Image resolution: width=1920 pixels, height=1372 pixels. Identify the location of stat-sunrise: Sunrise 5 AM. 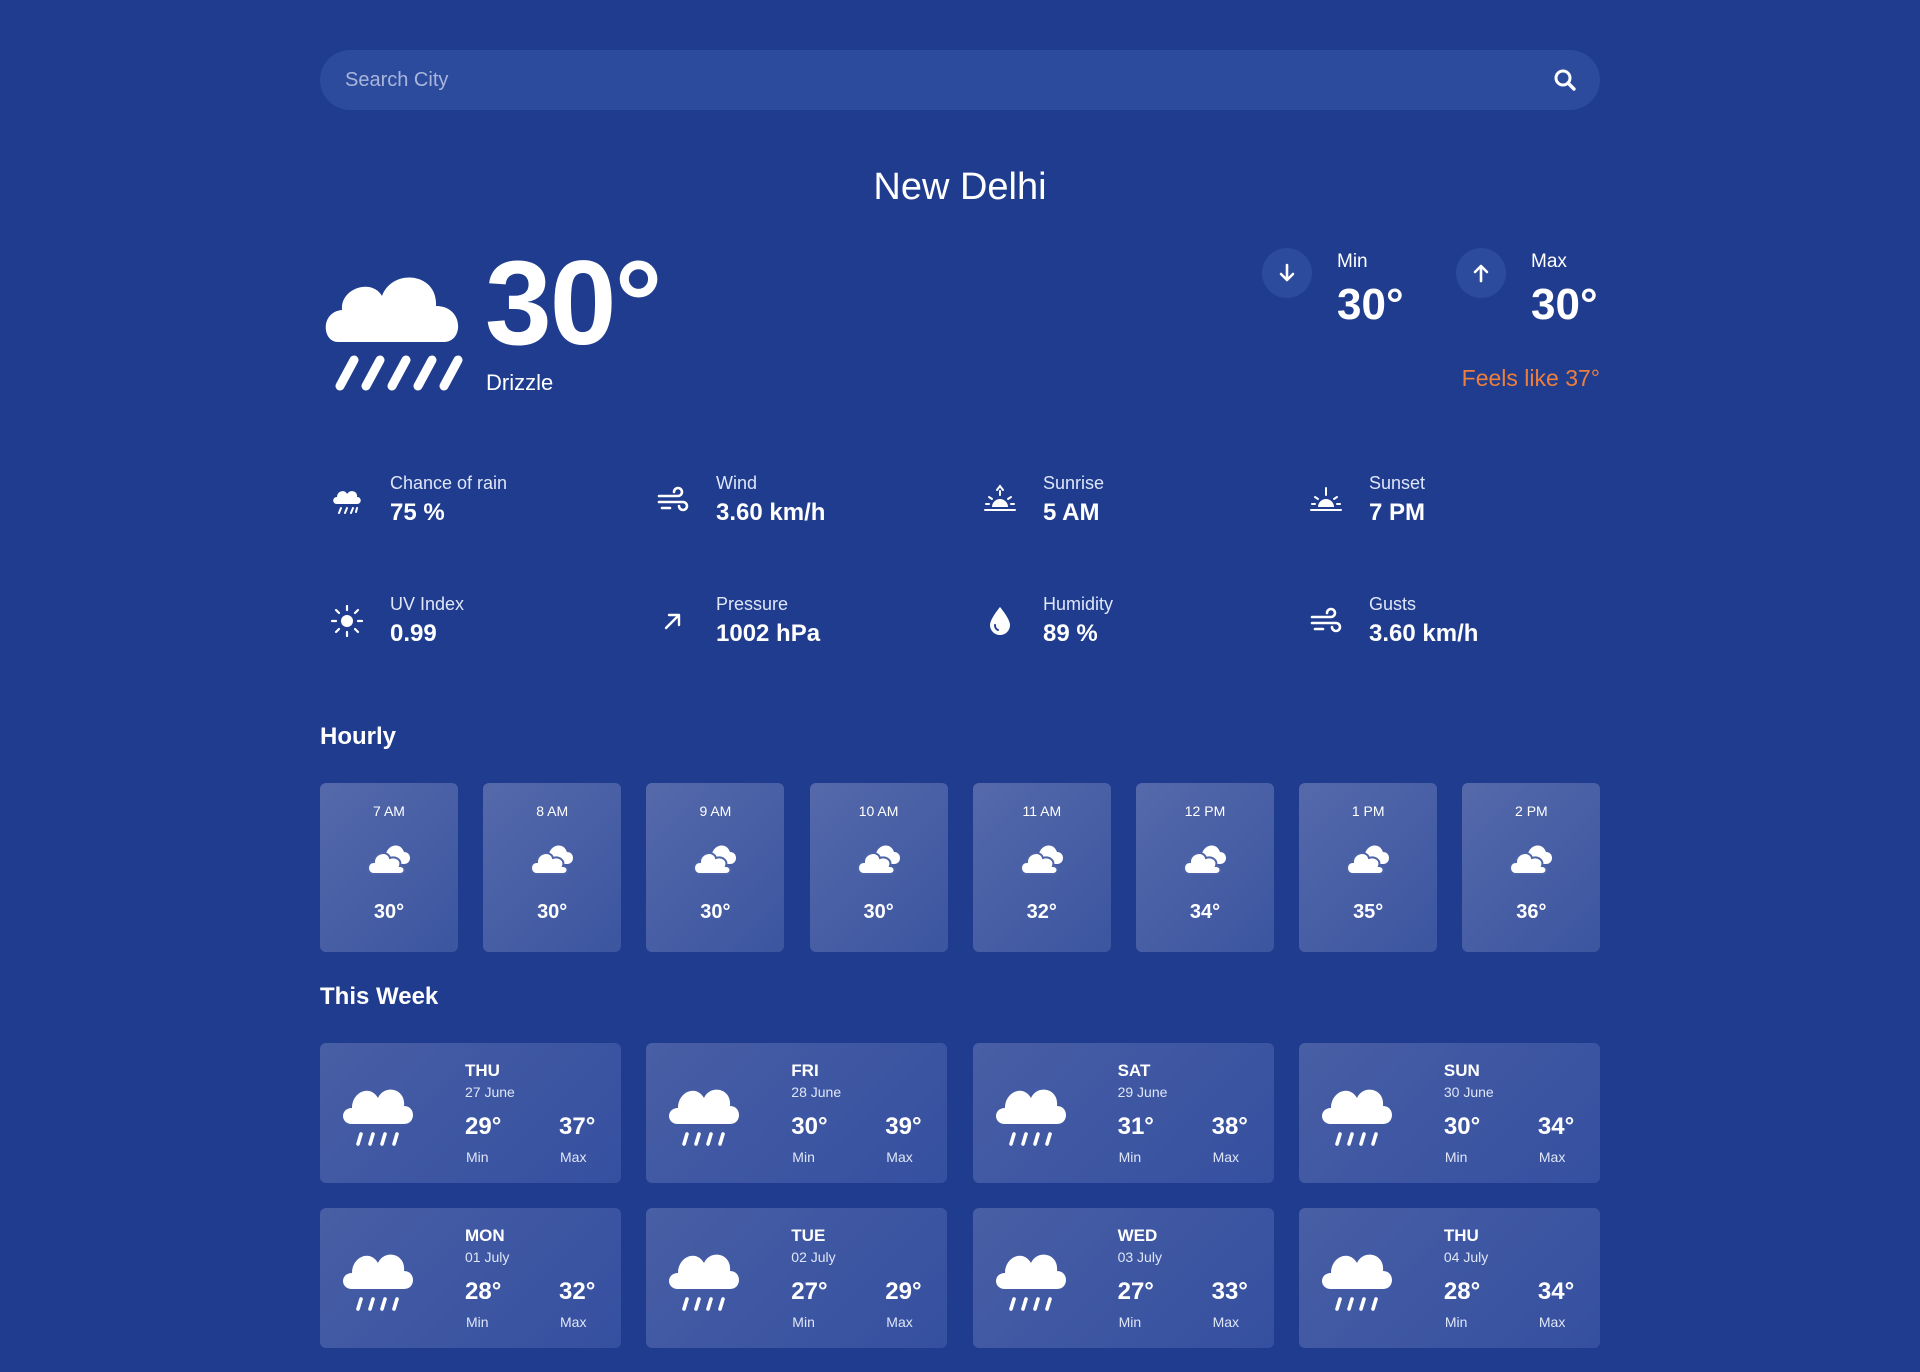
(1123, 500).